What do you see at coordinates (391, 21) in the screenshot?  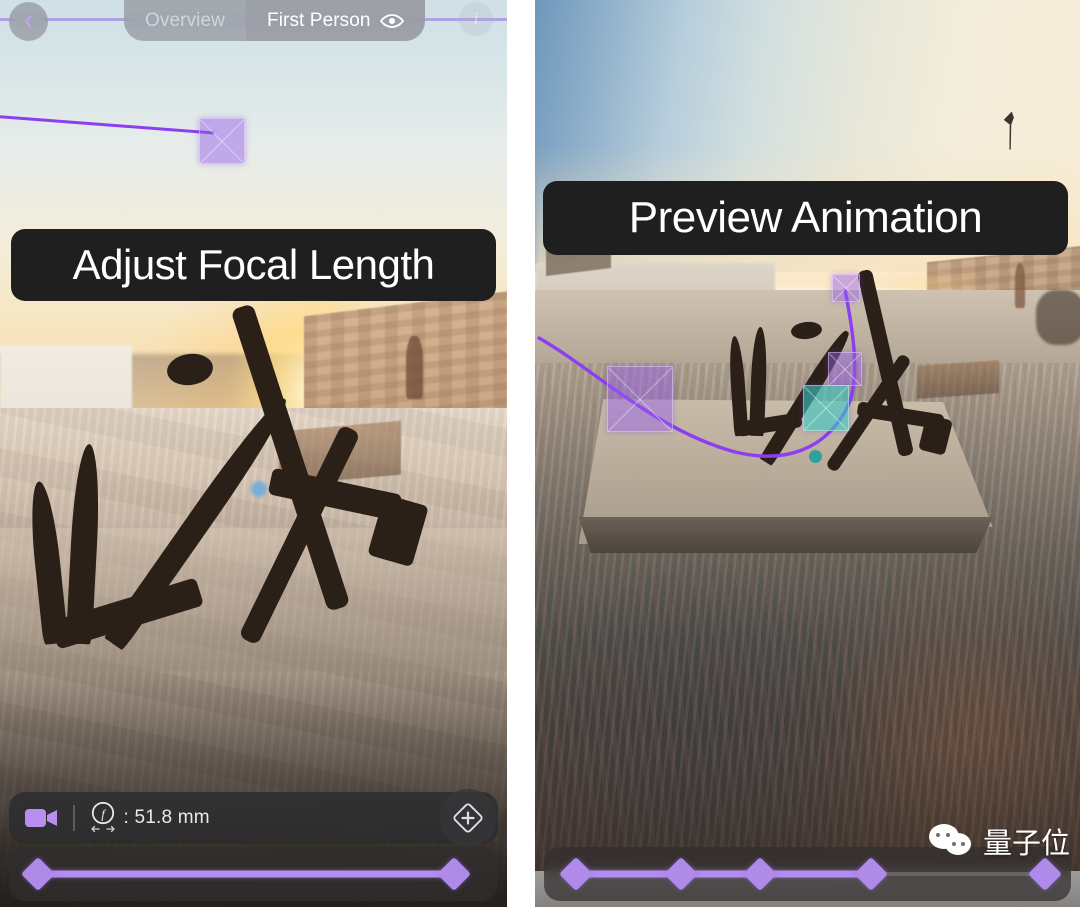 I see `eye-icon` at bounding box center [391, 21].